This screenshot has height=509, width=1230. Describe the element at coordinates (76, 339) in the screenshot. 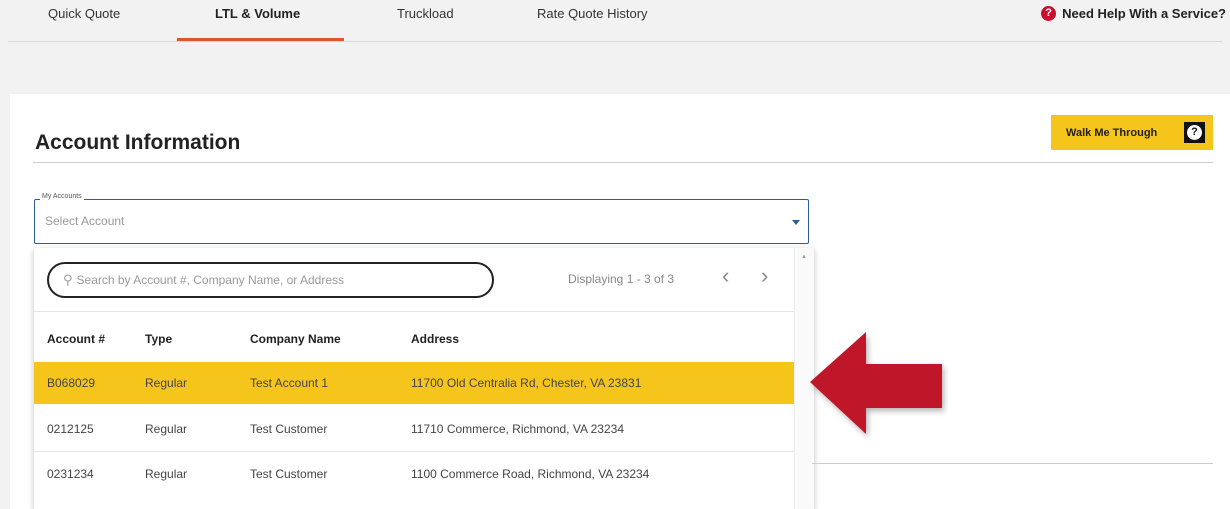

I see `col-account: Account #` at that location.